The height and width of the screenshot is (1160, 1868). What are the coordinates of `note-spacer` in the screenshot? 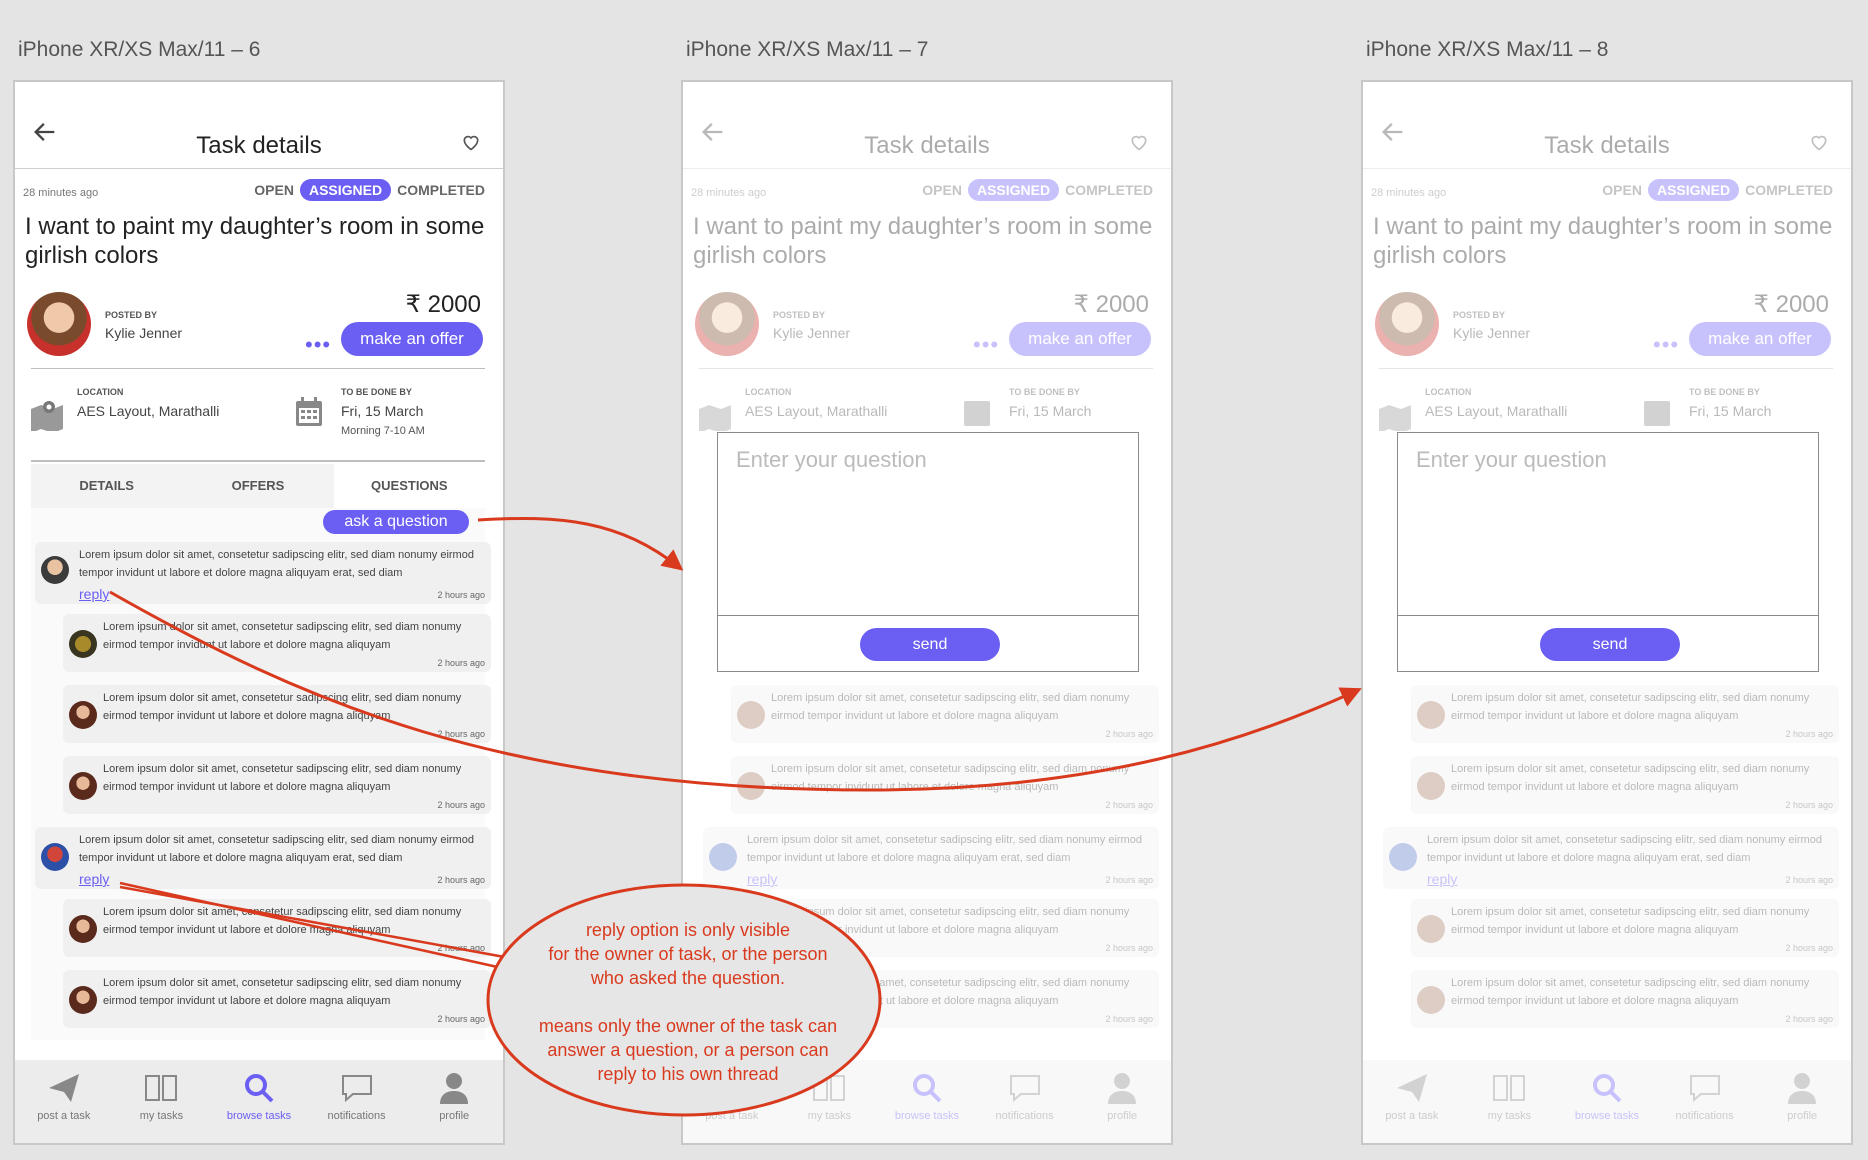 It's located at (688, 1002).